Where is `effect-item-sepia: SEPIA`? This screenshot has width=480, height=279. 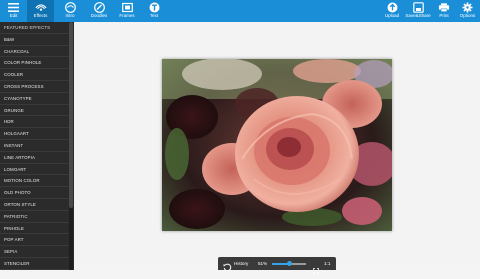
effect-item-sepia: SEPIA is located at coordinates (34, 252).